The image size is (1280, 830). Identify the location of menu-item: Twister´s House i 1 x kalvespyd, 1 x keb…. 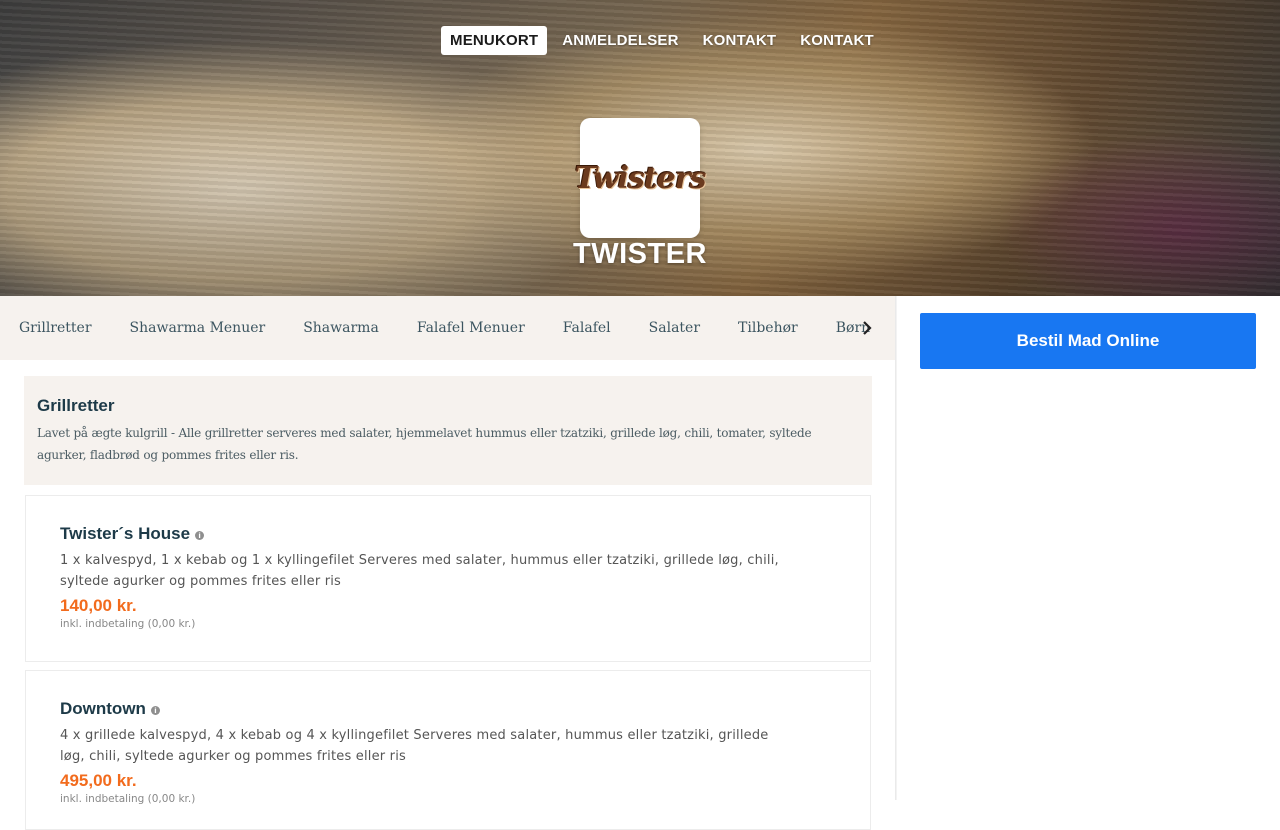
(448, 578).